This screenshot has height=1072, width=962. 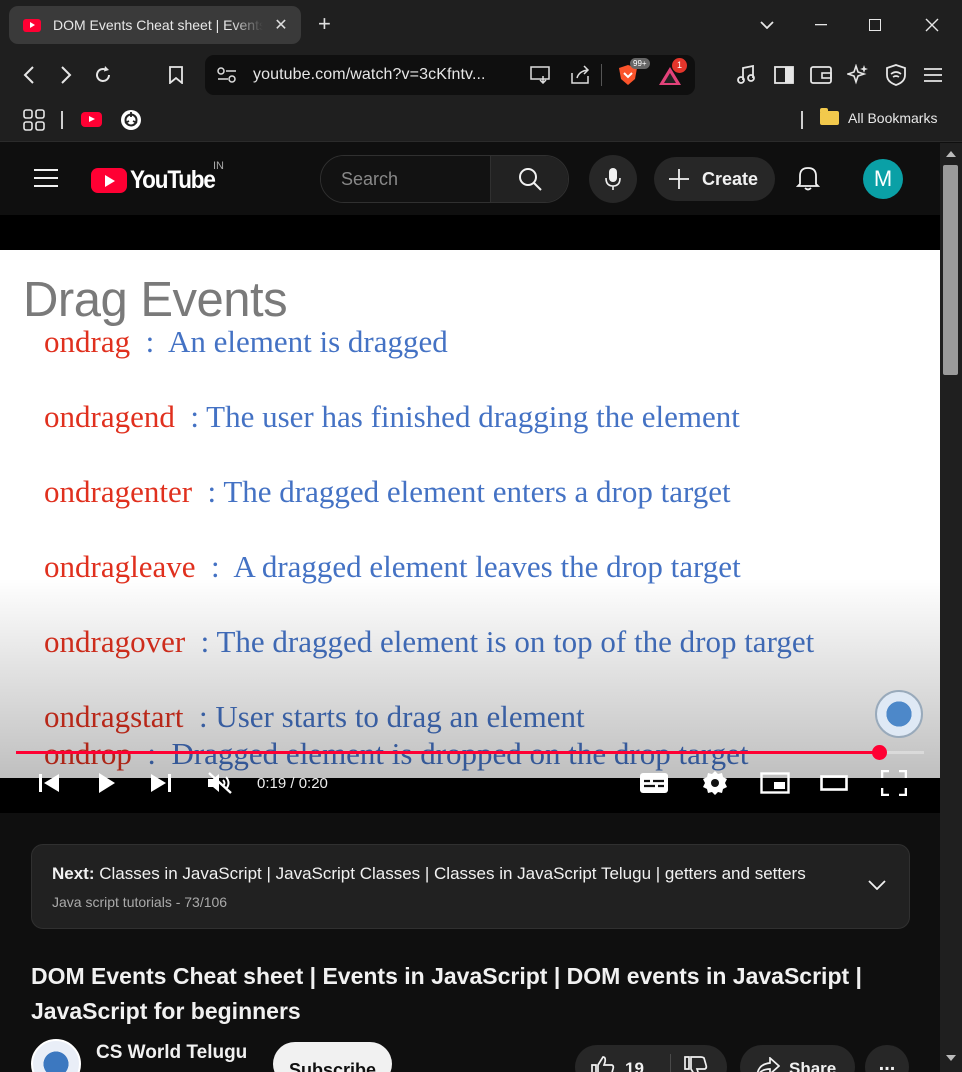 I want to click on shields-badge: 99+, so click(x=640, y=63).